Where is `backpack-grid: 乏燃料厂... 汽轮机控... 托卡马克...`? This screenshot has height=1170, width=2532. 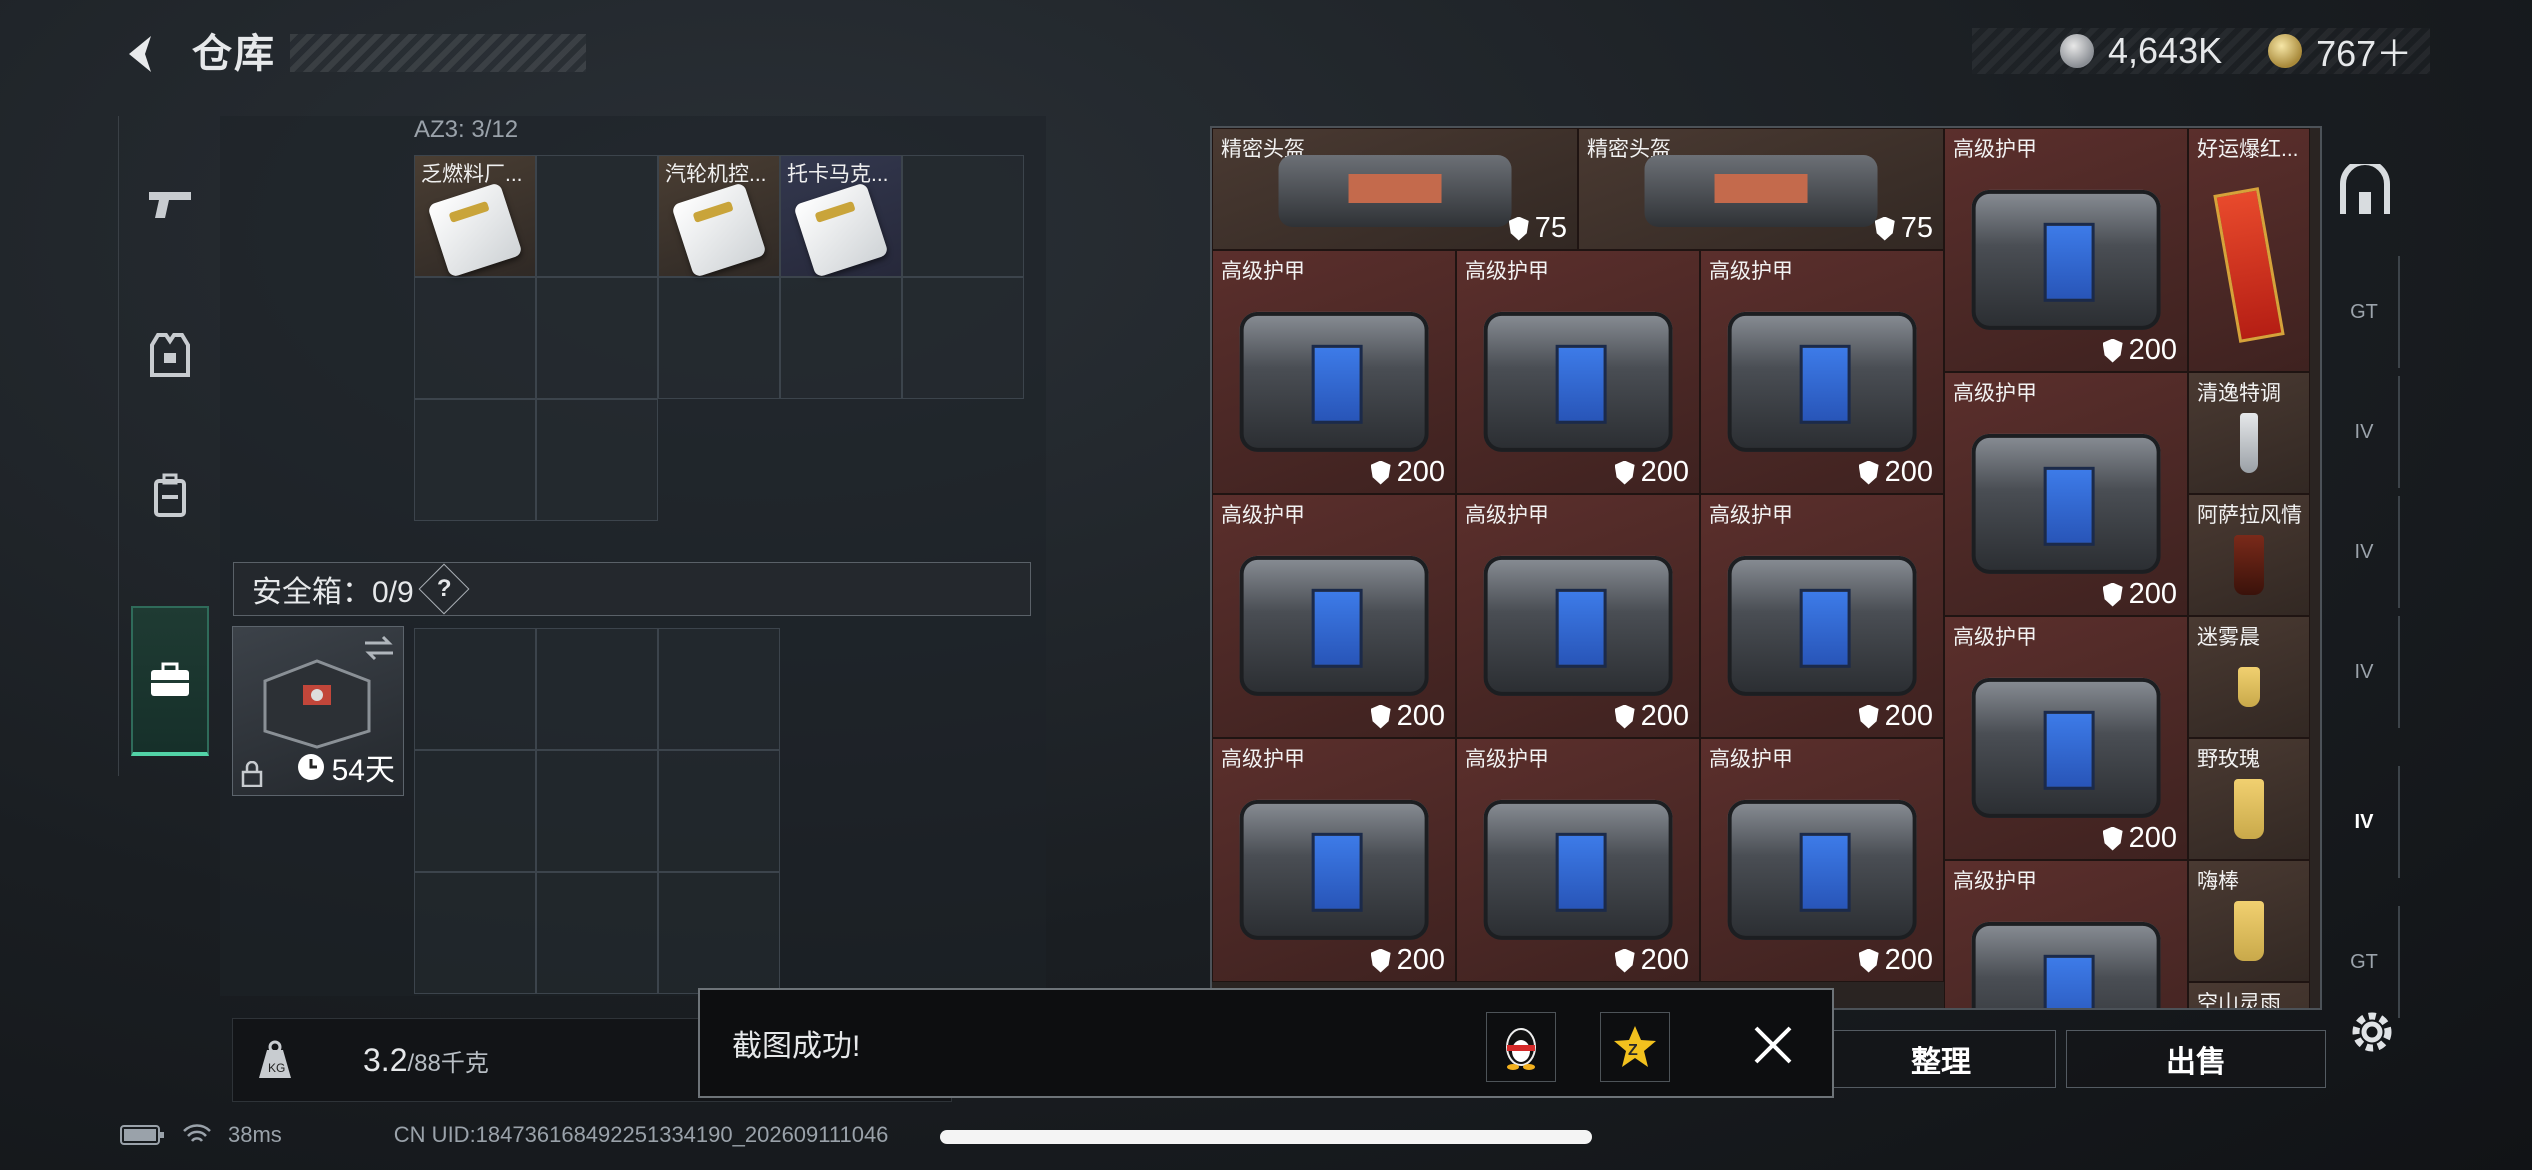 backpack-grid: 乏燃料厂... 汽轮机控... 托卡马克... is located at coordinates (719, 277).